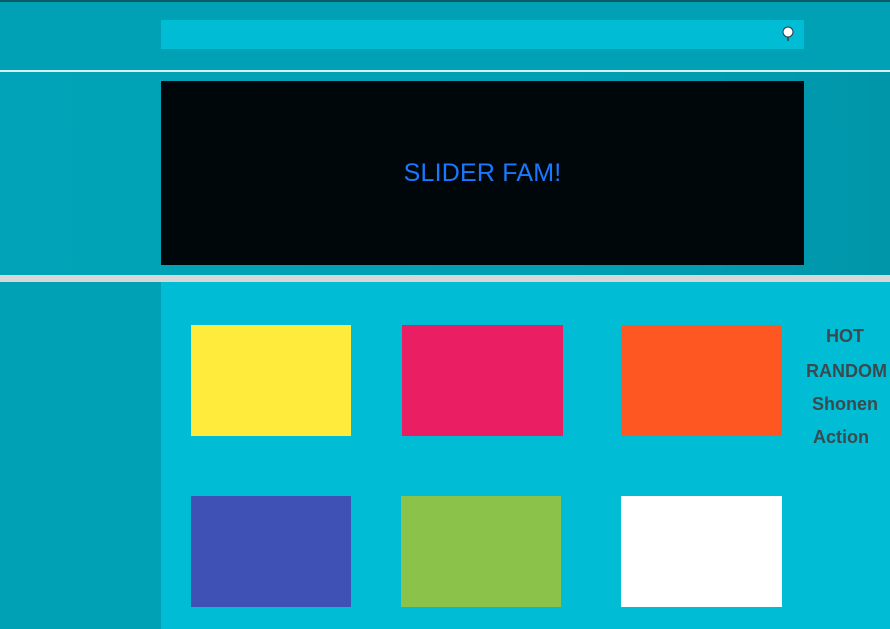 The height and width of the screenshot is (629, 890). What do you see at coordinates (845, 336) in the screenshot?
I see `category-hot: HOT` at bounding box center [845, 336].